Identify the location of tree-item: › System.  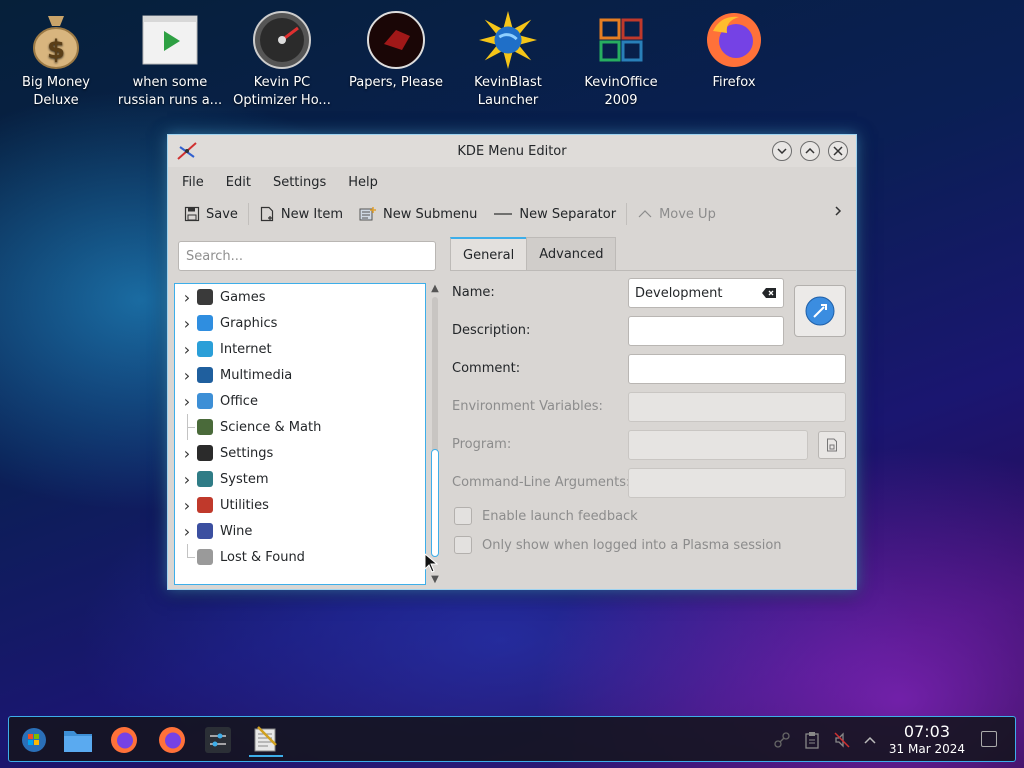
(300, 479).